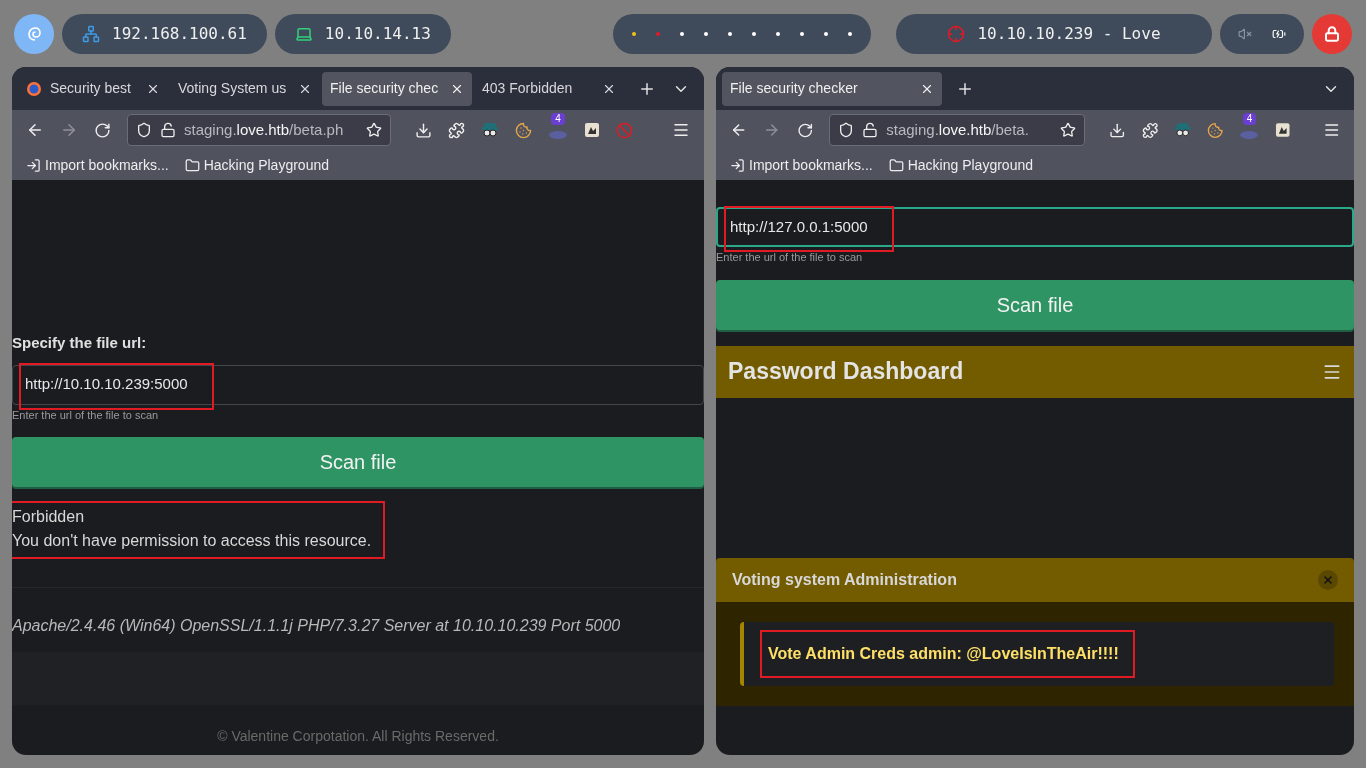 The height and width of the screenshot is (768, 1366). Describe the element at coordinates (846, 372) in the screenshot. I see `dashboard-title: Password Dashboard` at that location.